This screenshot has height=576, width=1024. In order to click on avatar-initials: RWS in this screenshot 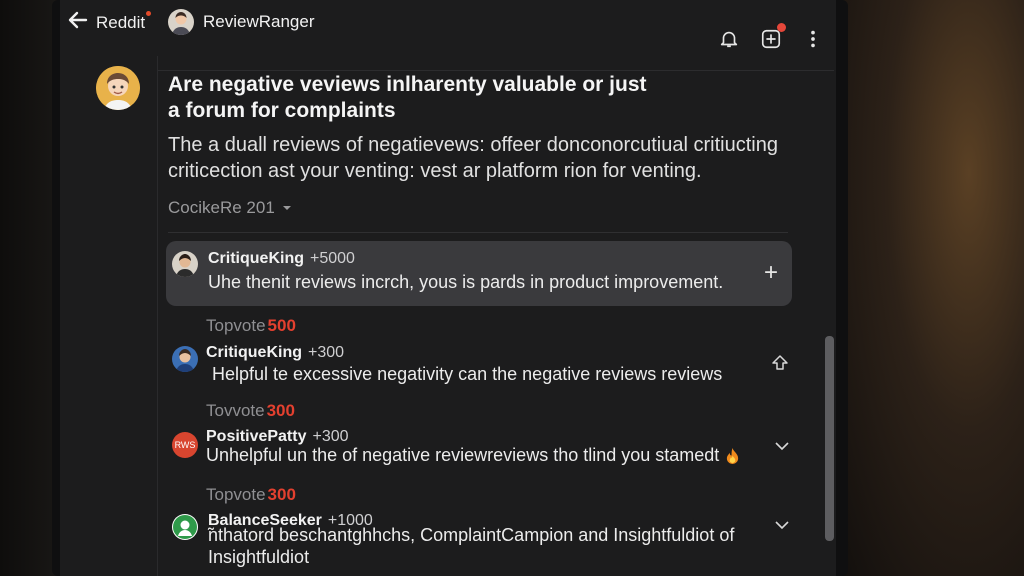, I will do `click(185, 445)`.